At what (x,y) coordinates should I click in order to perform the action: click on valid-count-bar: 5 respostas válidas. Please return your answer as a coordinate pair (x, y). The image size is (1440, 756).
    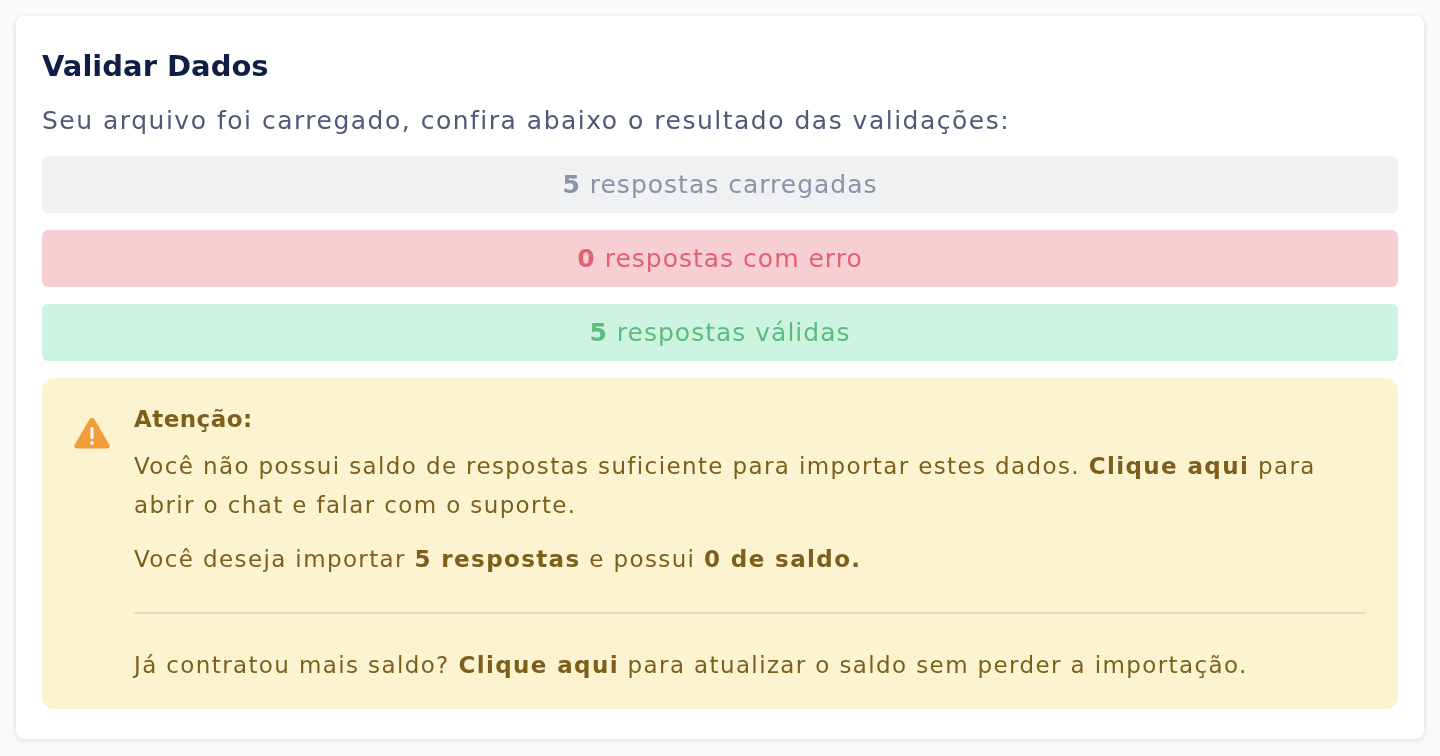
    Looking at the image, I should click on (720, 332).